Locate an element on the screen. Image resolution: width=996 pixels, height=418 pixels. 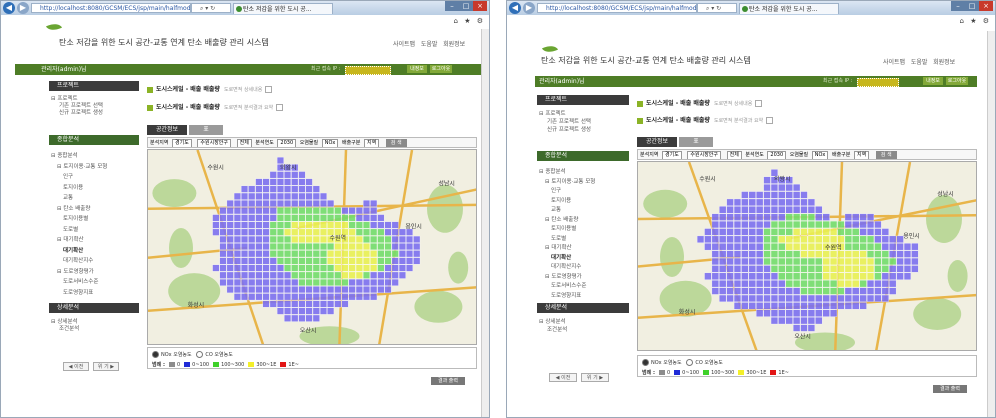
sidebar-tree-item: 대기확산 is located at coordinates (561, 257).